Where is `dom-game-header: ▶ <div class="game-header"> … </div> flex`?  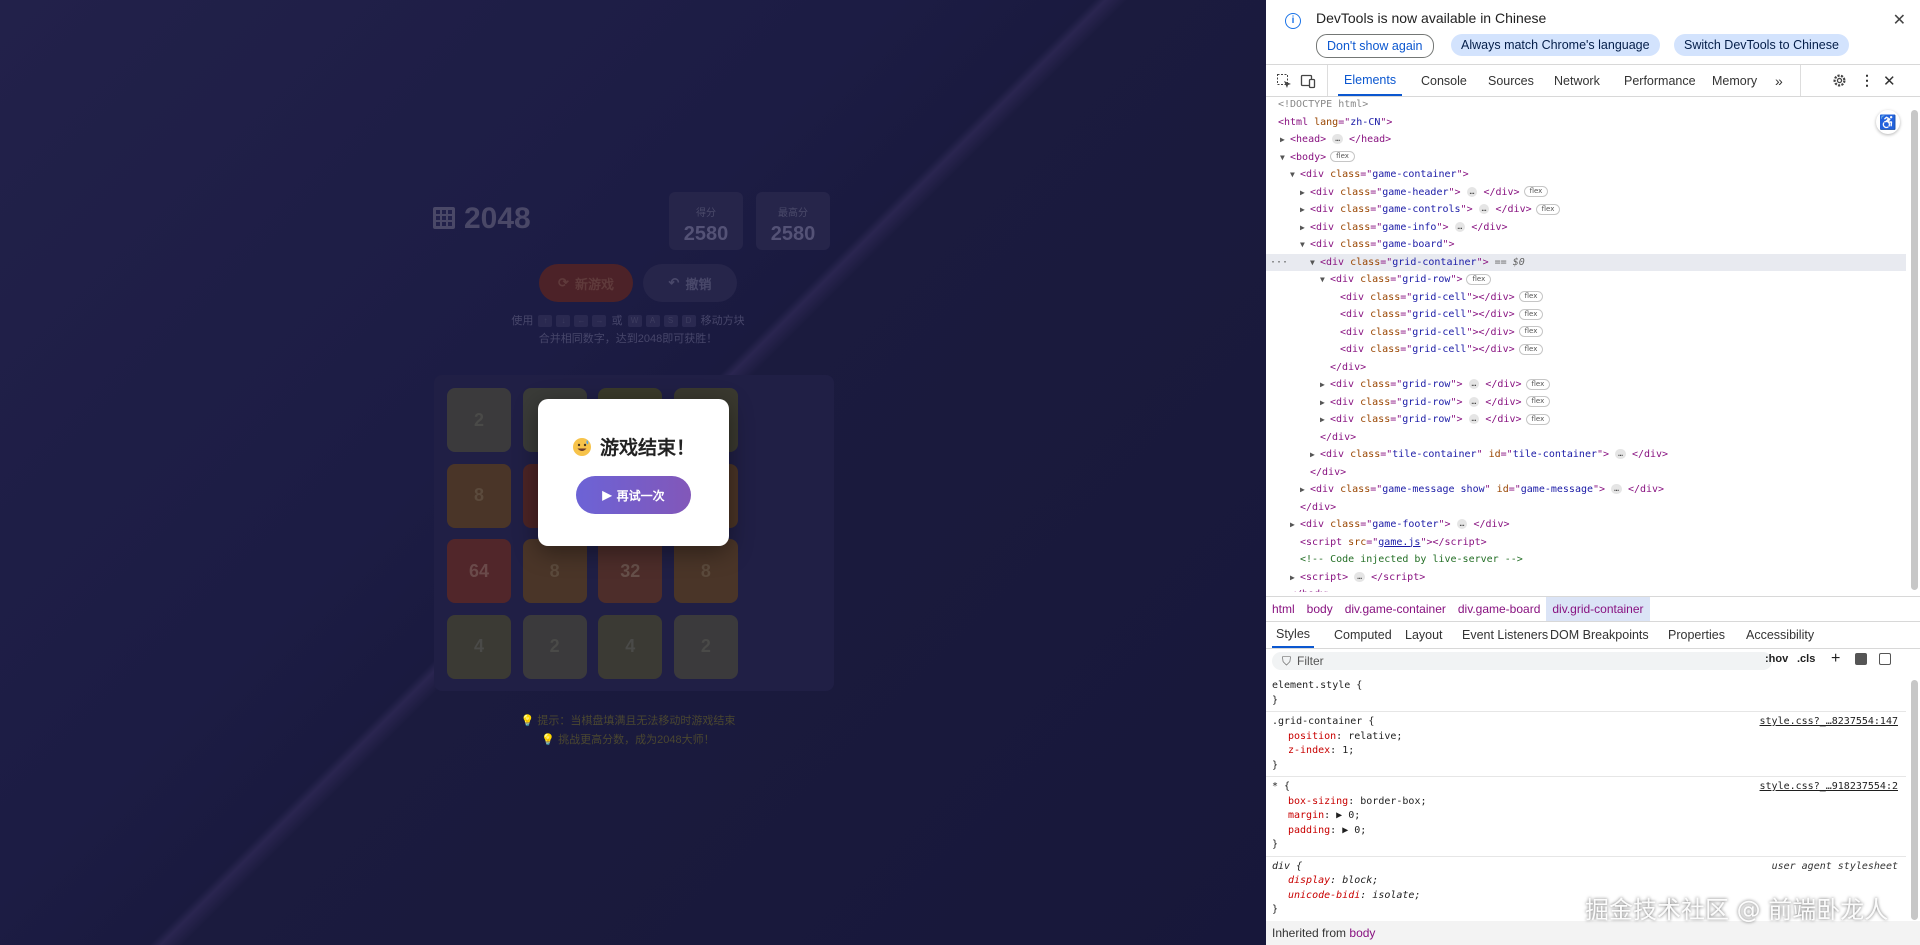 dom-game-header: ▶ <div class="game-header"> … </div> flex is located at coordinates (1586, 193).